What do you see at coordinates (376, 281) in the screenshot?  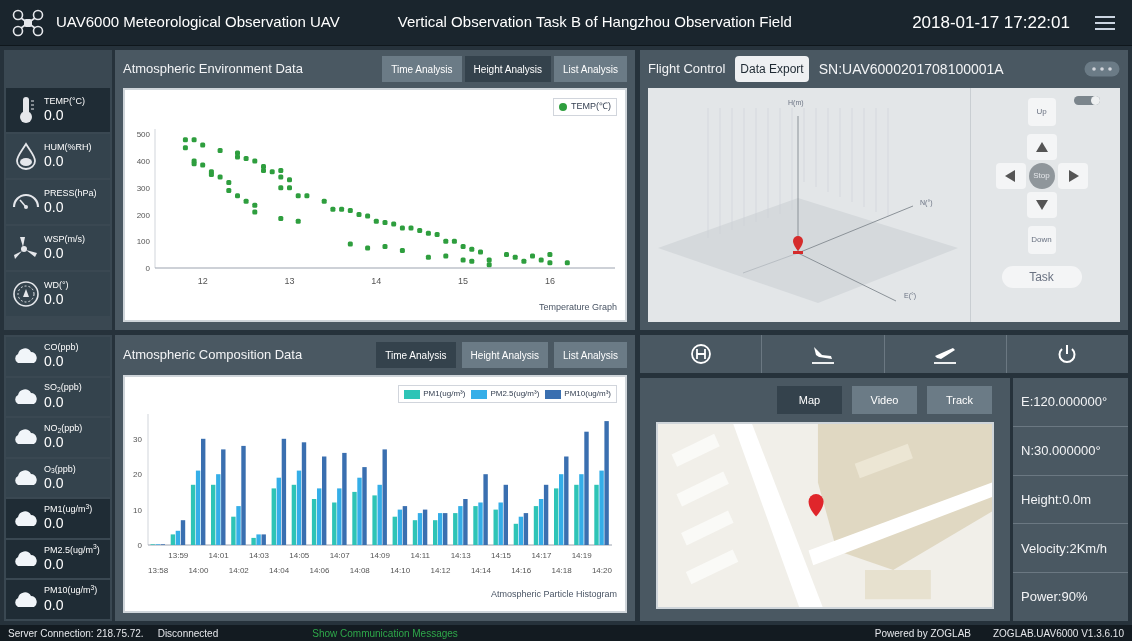 I see `axis-tick-label: 14` at bounding box center [376, 281].